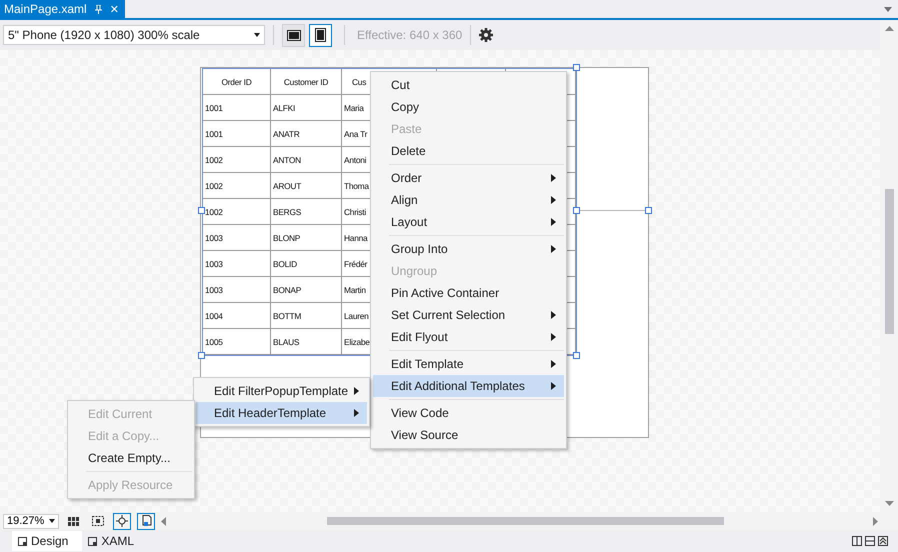 The image size is (898, 552). I want to click on tab-title: MainPage.xaml, so click(45, 9).